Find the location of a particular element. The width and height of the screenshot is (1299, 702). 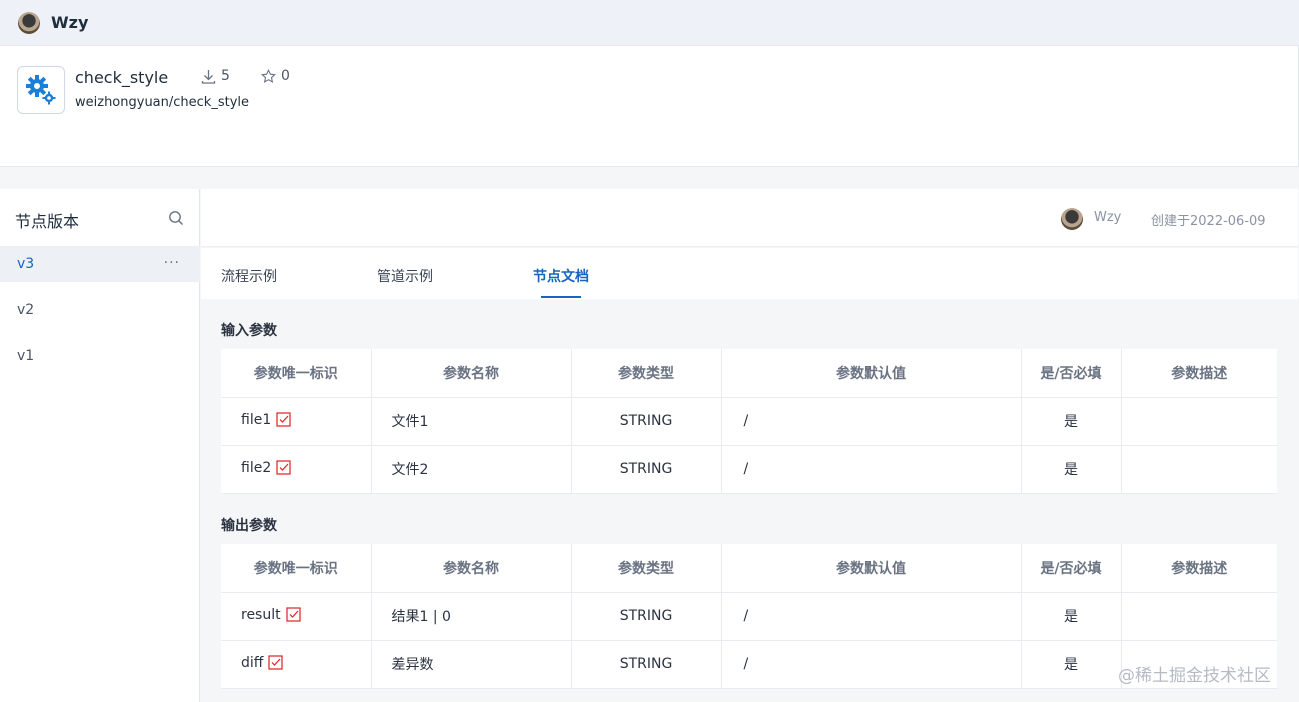

table-row: result 结果1 | 0 STRING / 是 is located at coordinates (749, 616).